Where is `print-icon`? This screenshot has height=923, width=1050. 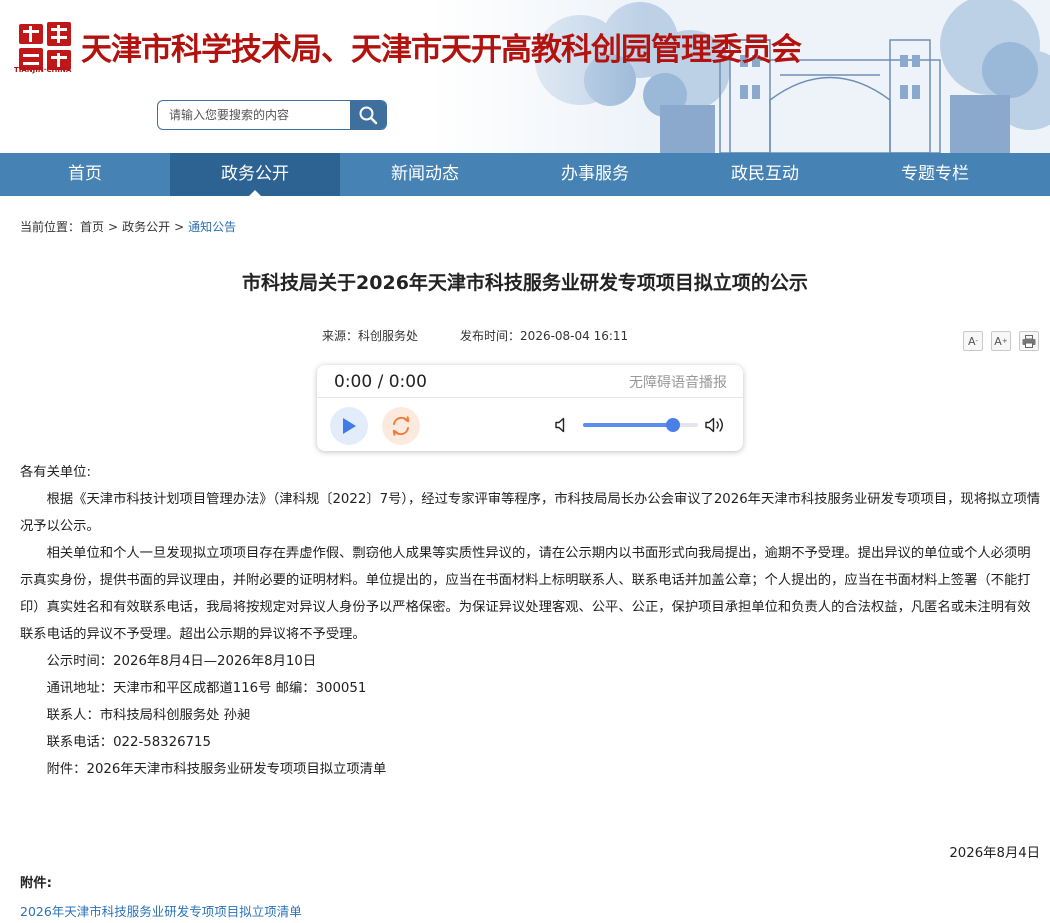
print-icon is located at coordinates (1029, 341).